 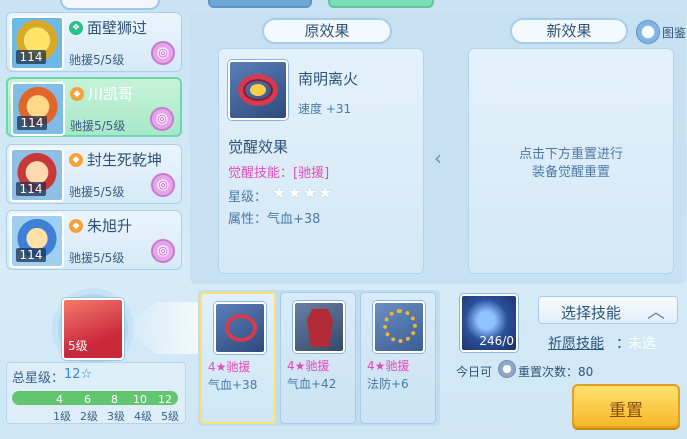 I want to click on reset-material-orb-icon: 246/0, so click(x=489, y=323).